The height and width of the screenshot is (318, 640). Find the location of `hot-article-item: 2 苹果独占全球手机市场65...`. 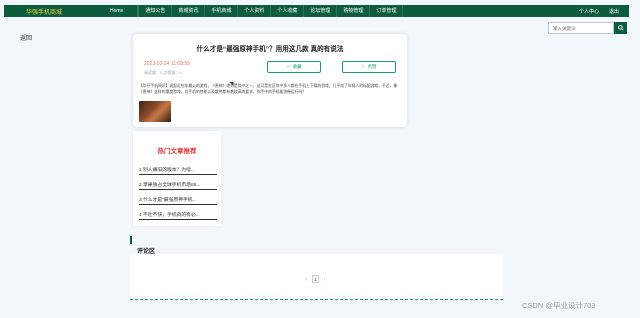

hot-article-item: 2 苹果独占全球手机市场65... is located at coordinates (178, 185).